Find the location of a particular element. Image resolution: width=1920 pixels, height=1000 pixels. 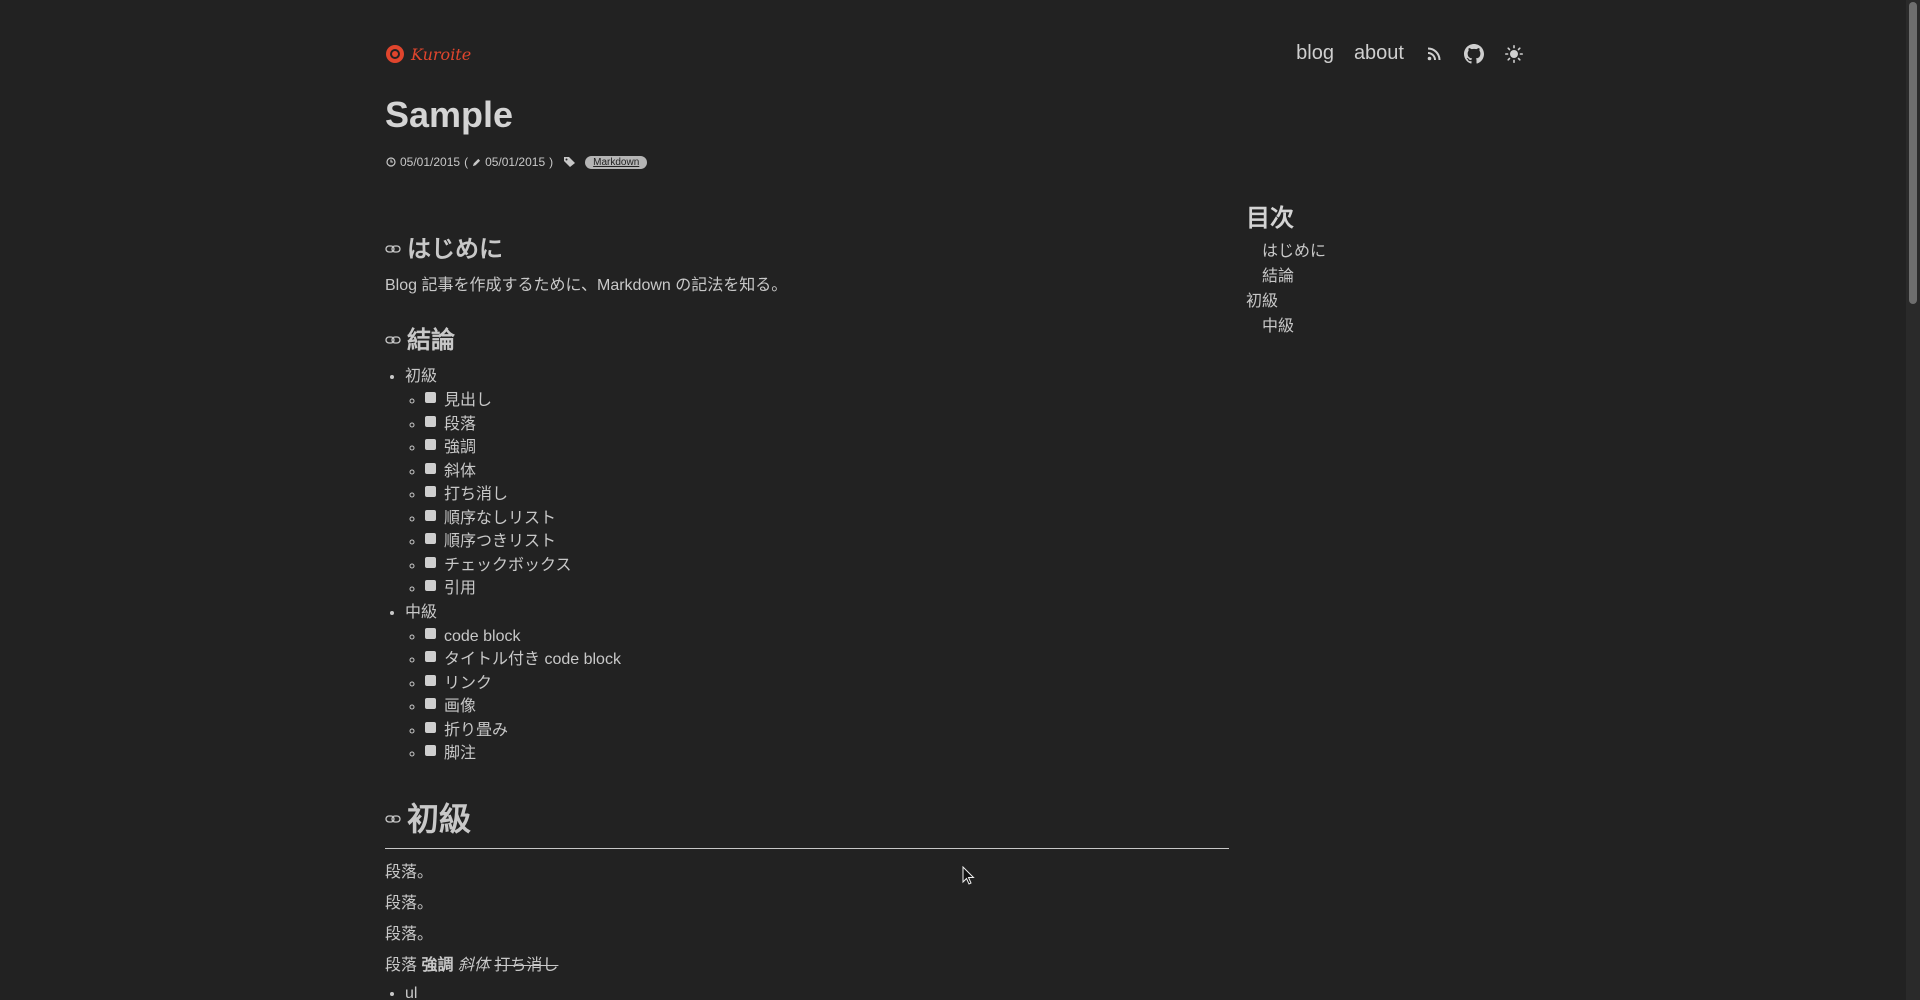

plain-text: 段落 is located at coordinates (403, 965).